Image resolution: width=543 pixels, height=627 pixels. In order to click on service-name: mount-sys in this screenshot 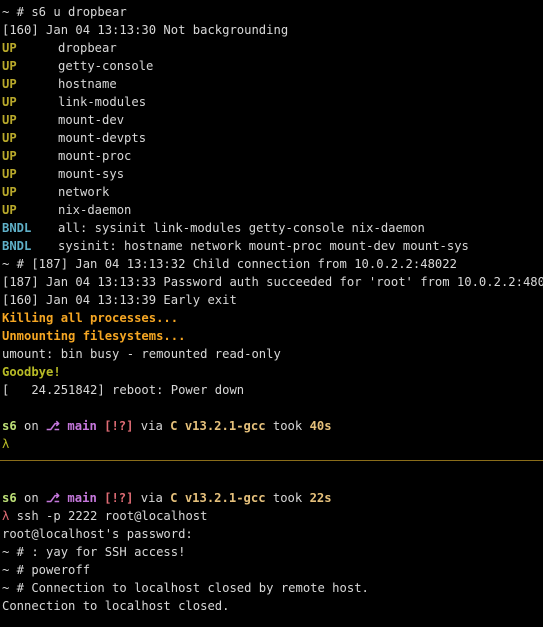, I will do `click(91, 174)`.